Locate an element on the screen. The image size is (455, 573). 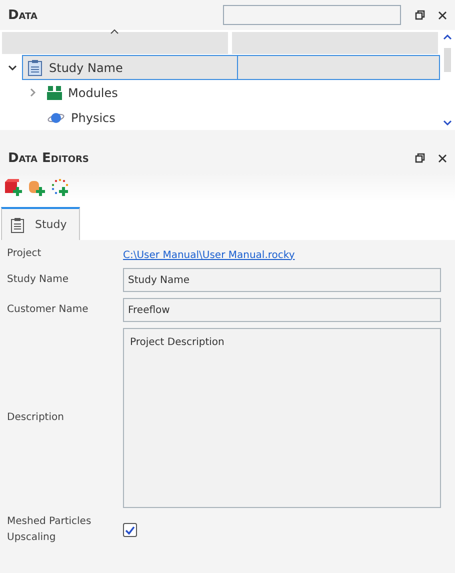
add-particles-icon is located at coordinates (59, 187).